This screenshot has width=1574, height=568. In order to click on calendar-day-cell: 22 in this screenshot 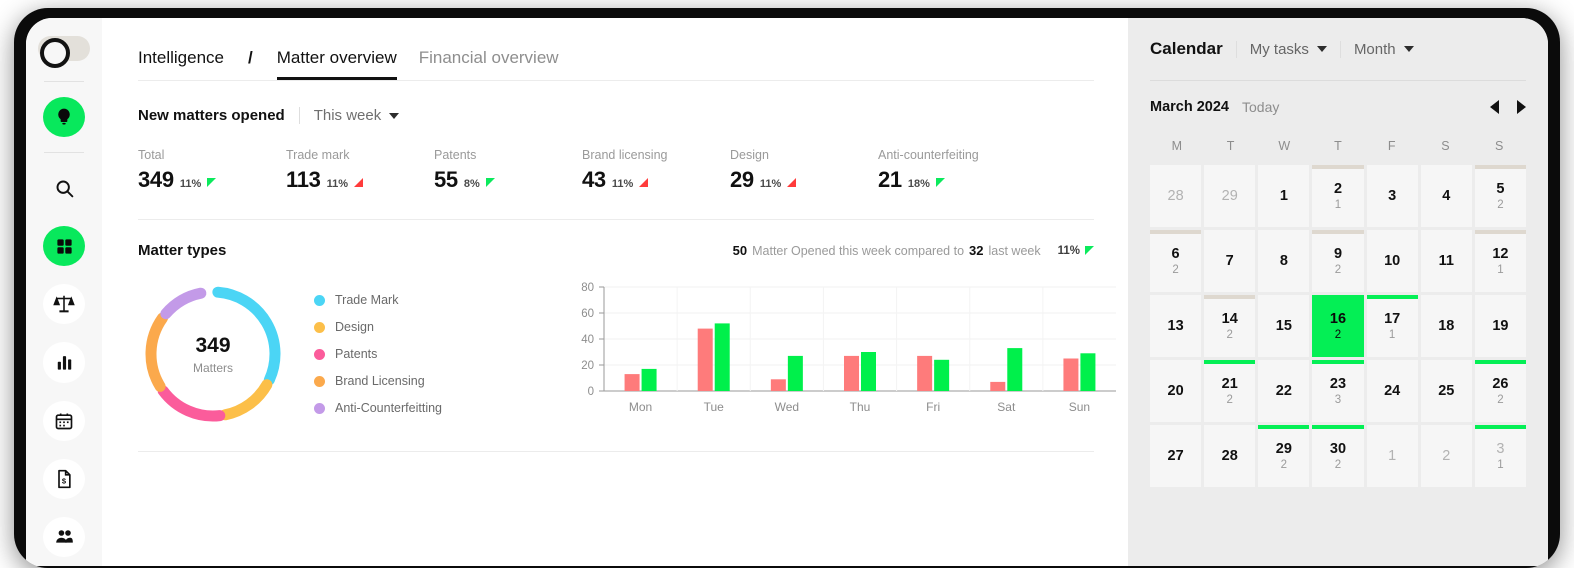, I will do `click(1284, 391)`.